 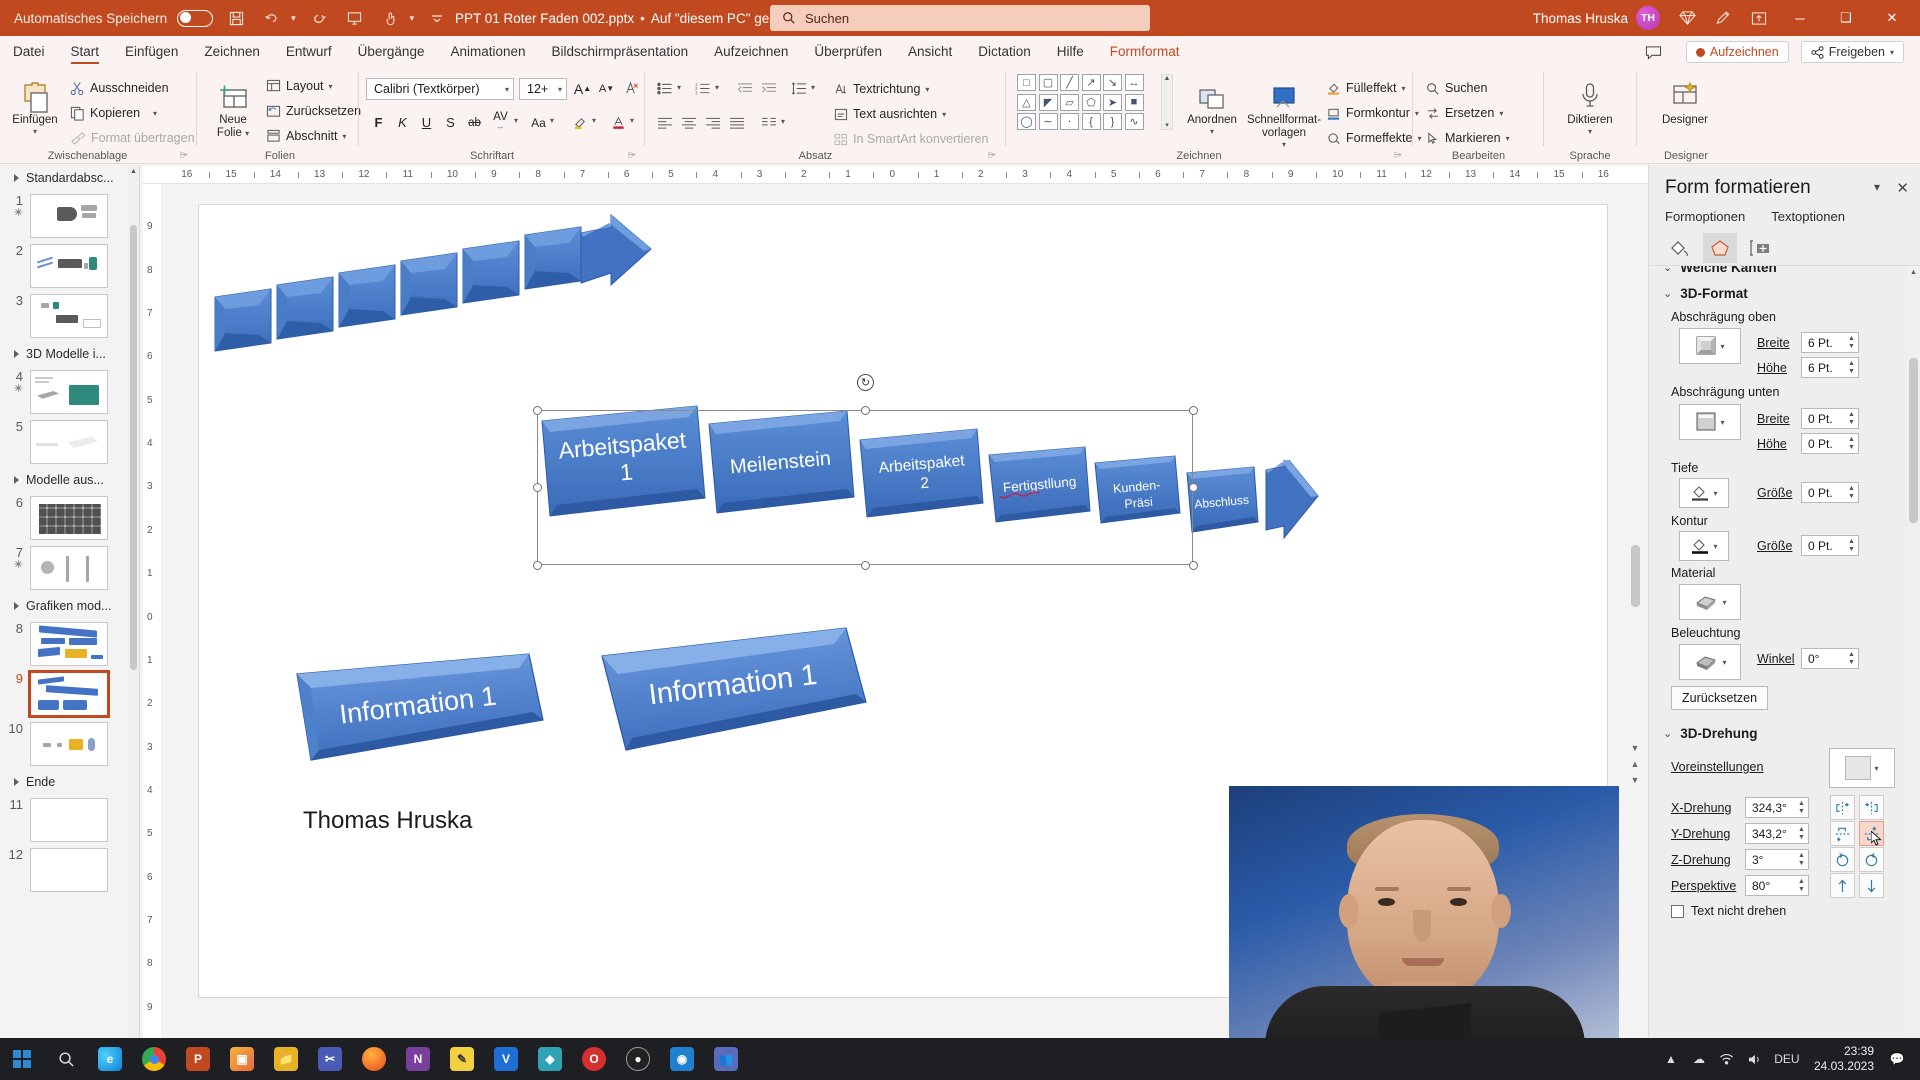 What do you see at coordinates (552, 120) in the screenshot?
I see `change-case-caret-icon: ▾` at bounding box center [552, 120].